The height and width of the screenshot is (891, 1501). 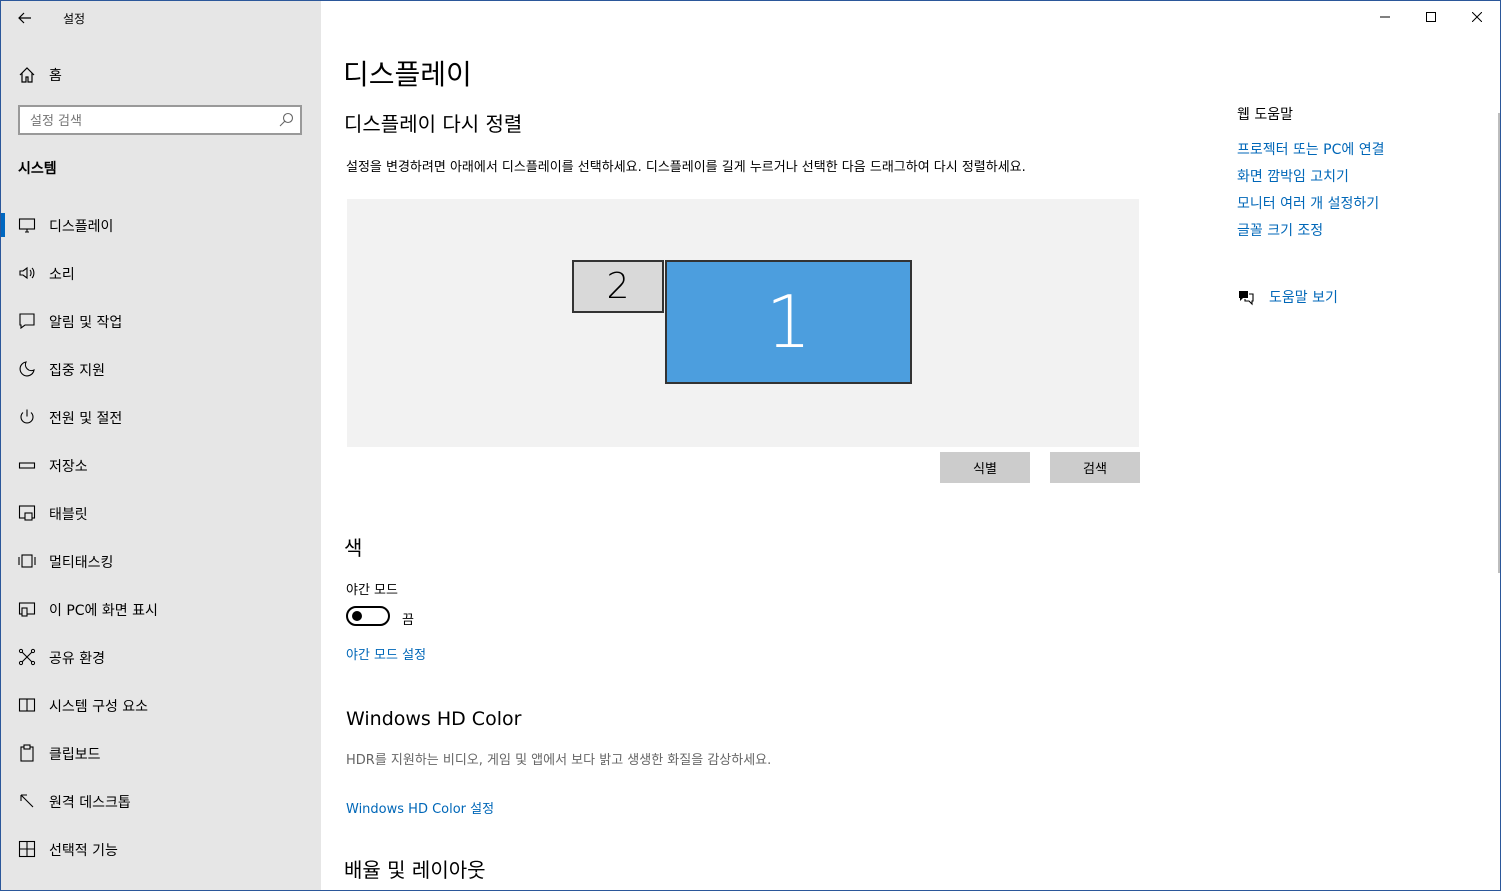 What do you see at coordinates (161, 473) in the screenshot?
I see `sidebar-item-storage: 저장소` at bounding box center [161, 473].